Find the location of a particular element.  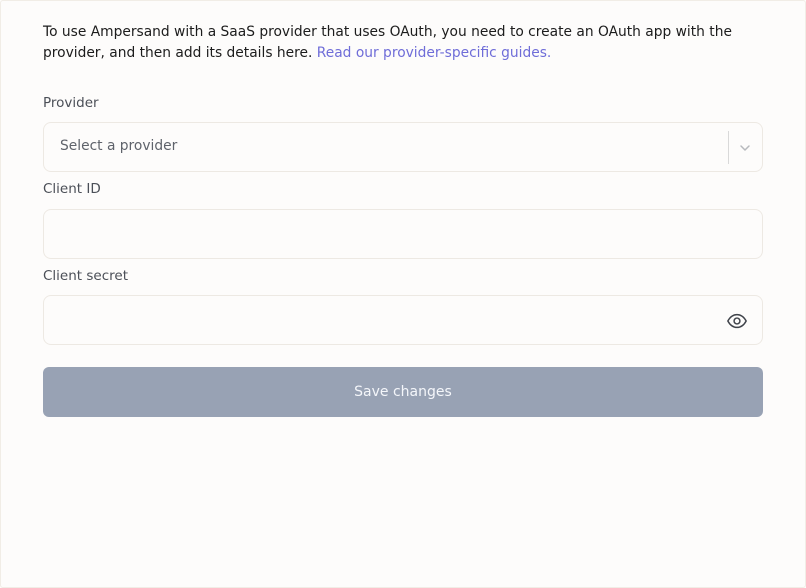

select-divider is located at coordinates (728, 147).